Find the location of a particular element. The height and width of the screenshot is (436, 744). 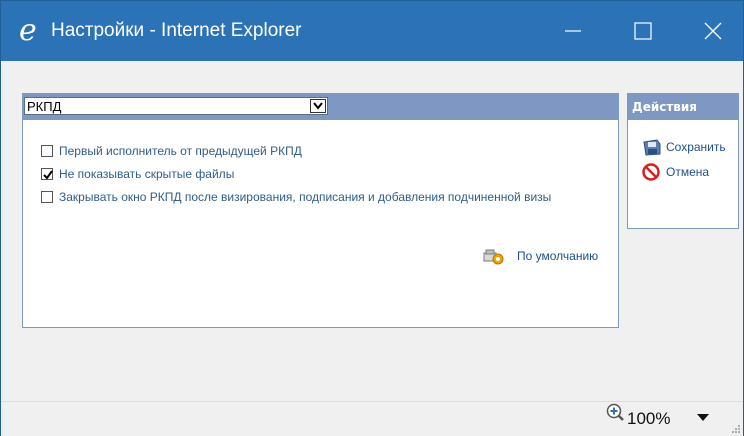

zoom-in-icon is located at coordinates (615, 413).